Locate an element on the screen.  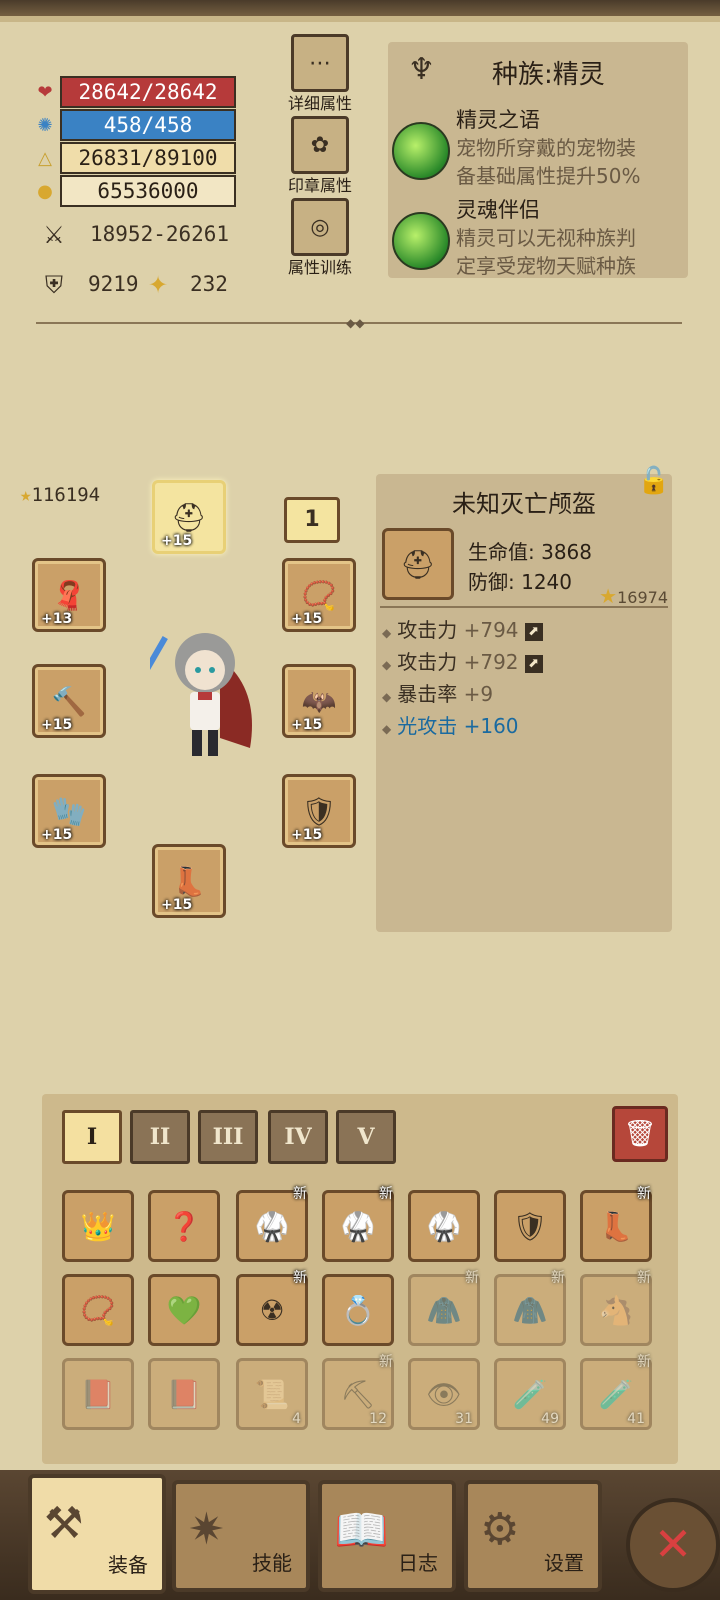
armor-slot: 🦇 +15 is located at coordinates (319, 701).